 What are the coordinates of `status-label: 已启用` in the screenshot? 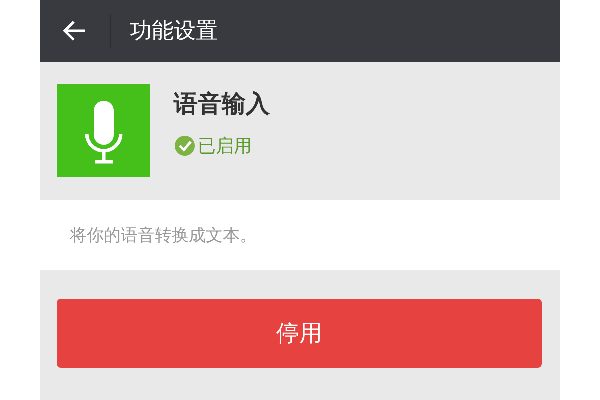 It's located at (225, 146).